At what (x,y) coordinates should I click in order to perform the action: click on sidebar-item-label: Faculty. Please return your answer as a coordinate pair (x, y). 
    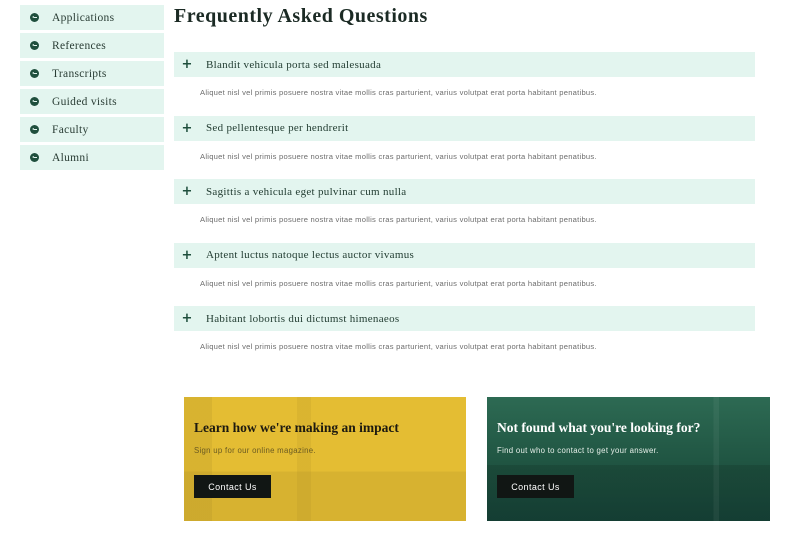
    Looking at the image, I should click on (70, 129).